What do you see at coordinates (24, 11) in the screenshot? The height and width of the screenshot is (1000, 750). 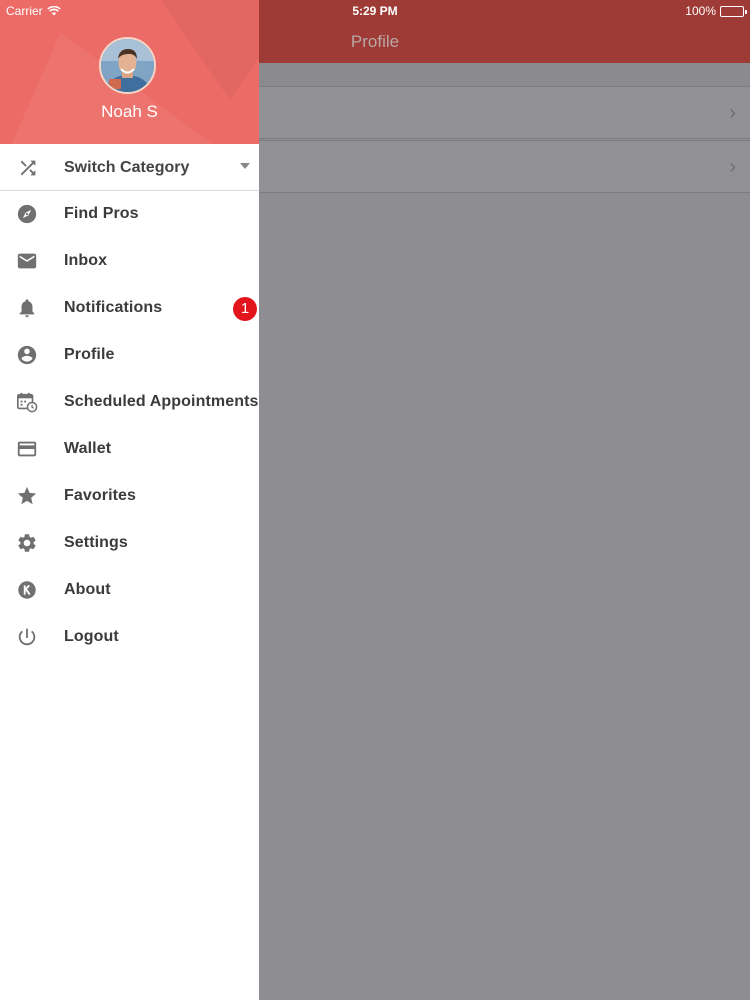 I see `carrier-label: Carrier` at bounding box center [24, 11].